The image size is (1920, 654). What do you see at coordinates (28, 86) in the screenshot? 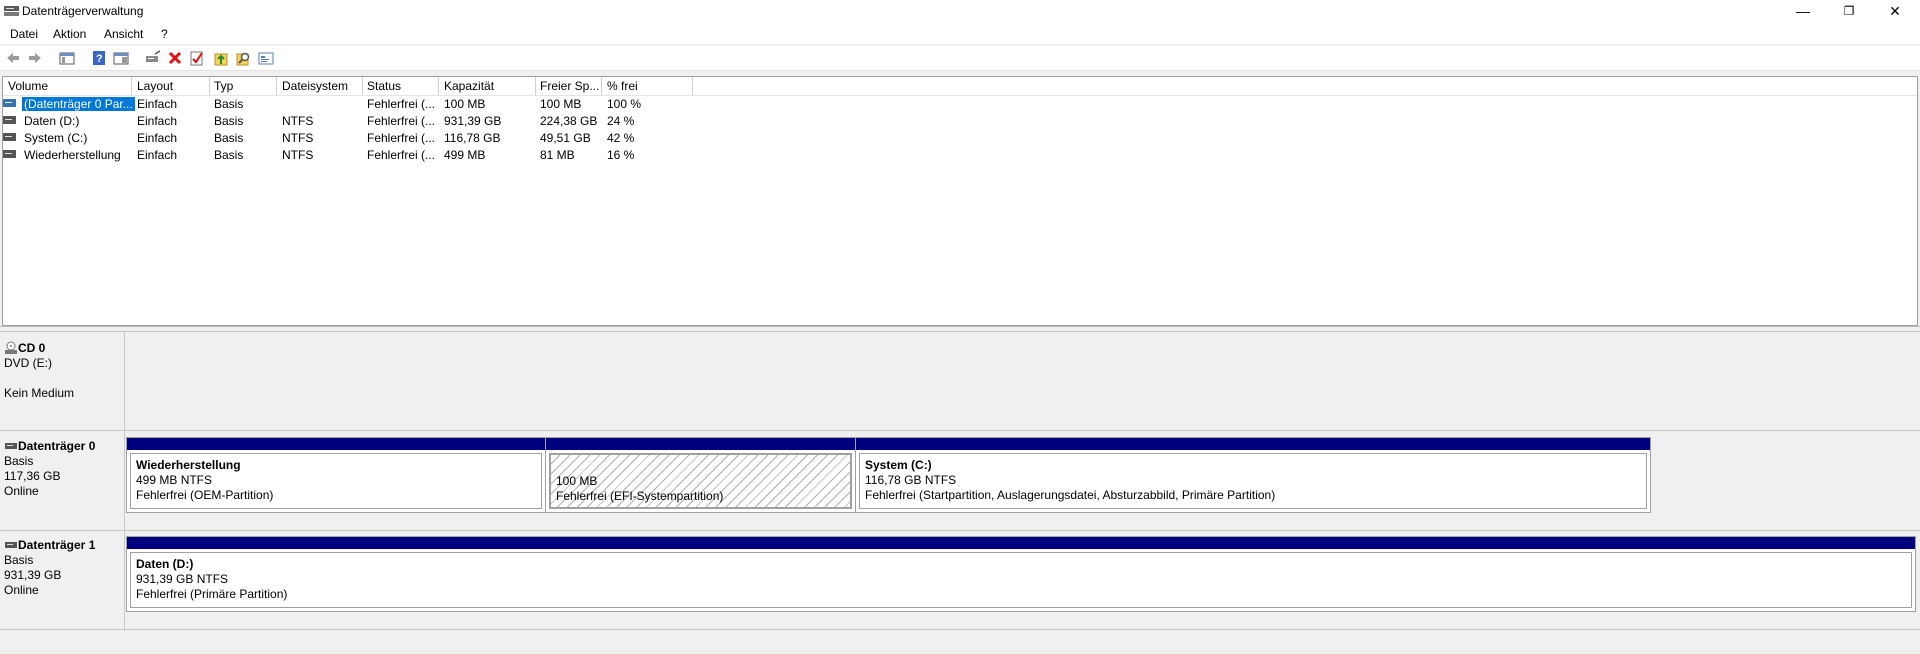
I see `column-volume: Volume` at bounding box center [28, 86].